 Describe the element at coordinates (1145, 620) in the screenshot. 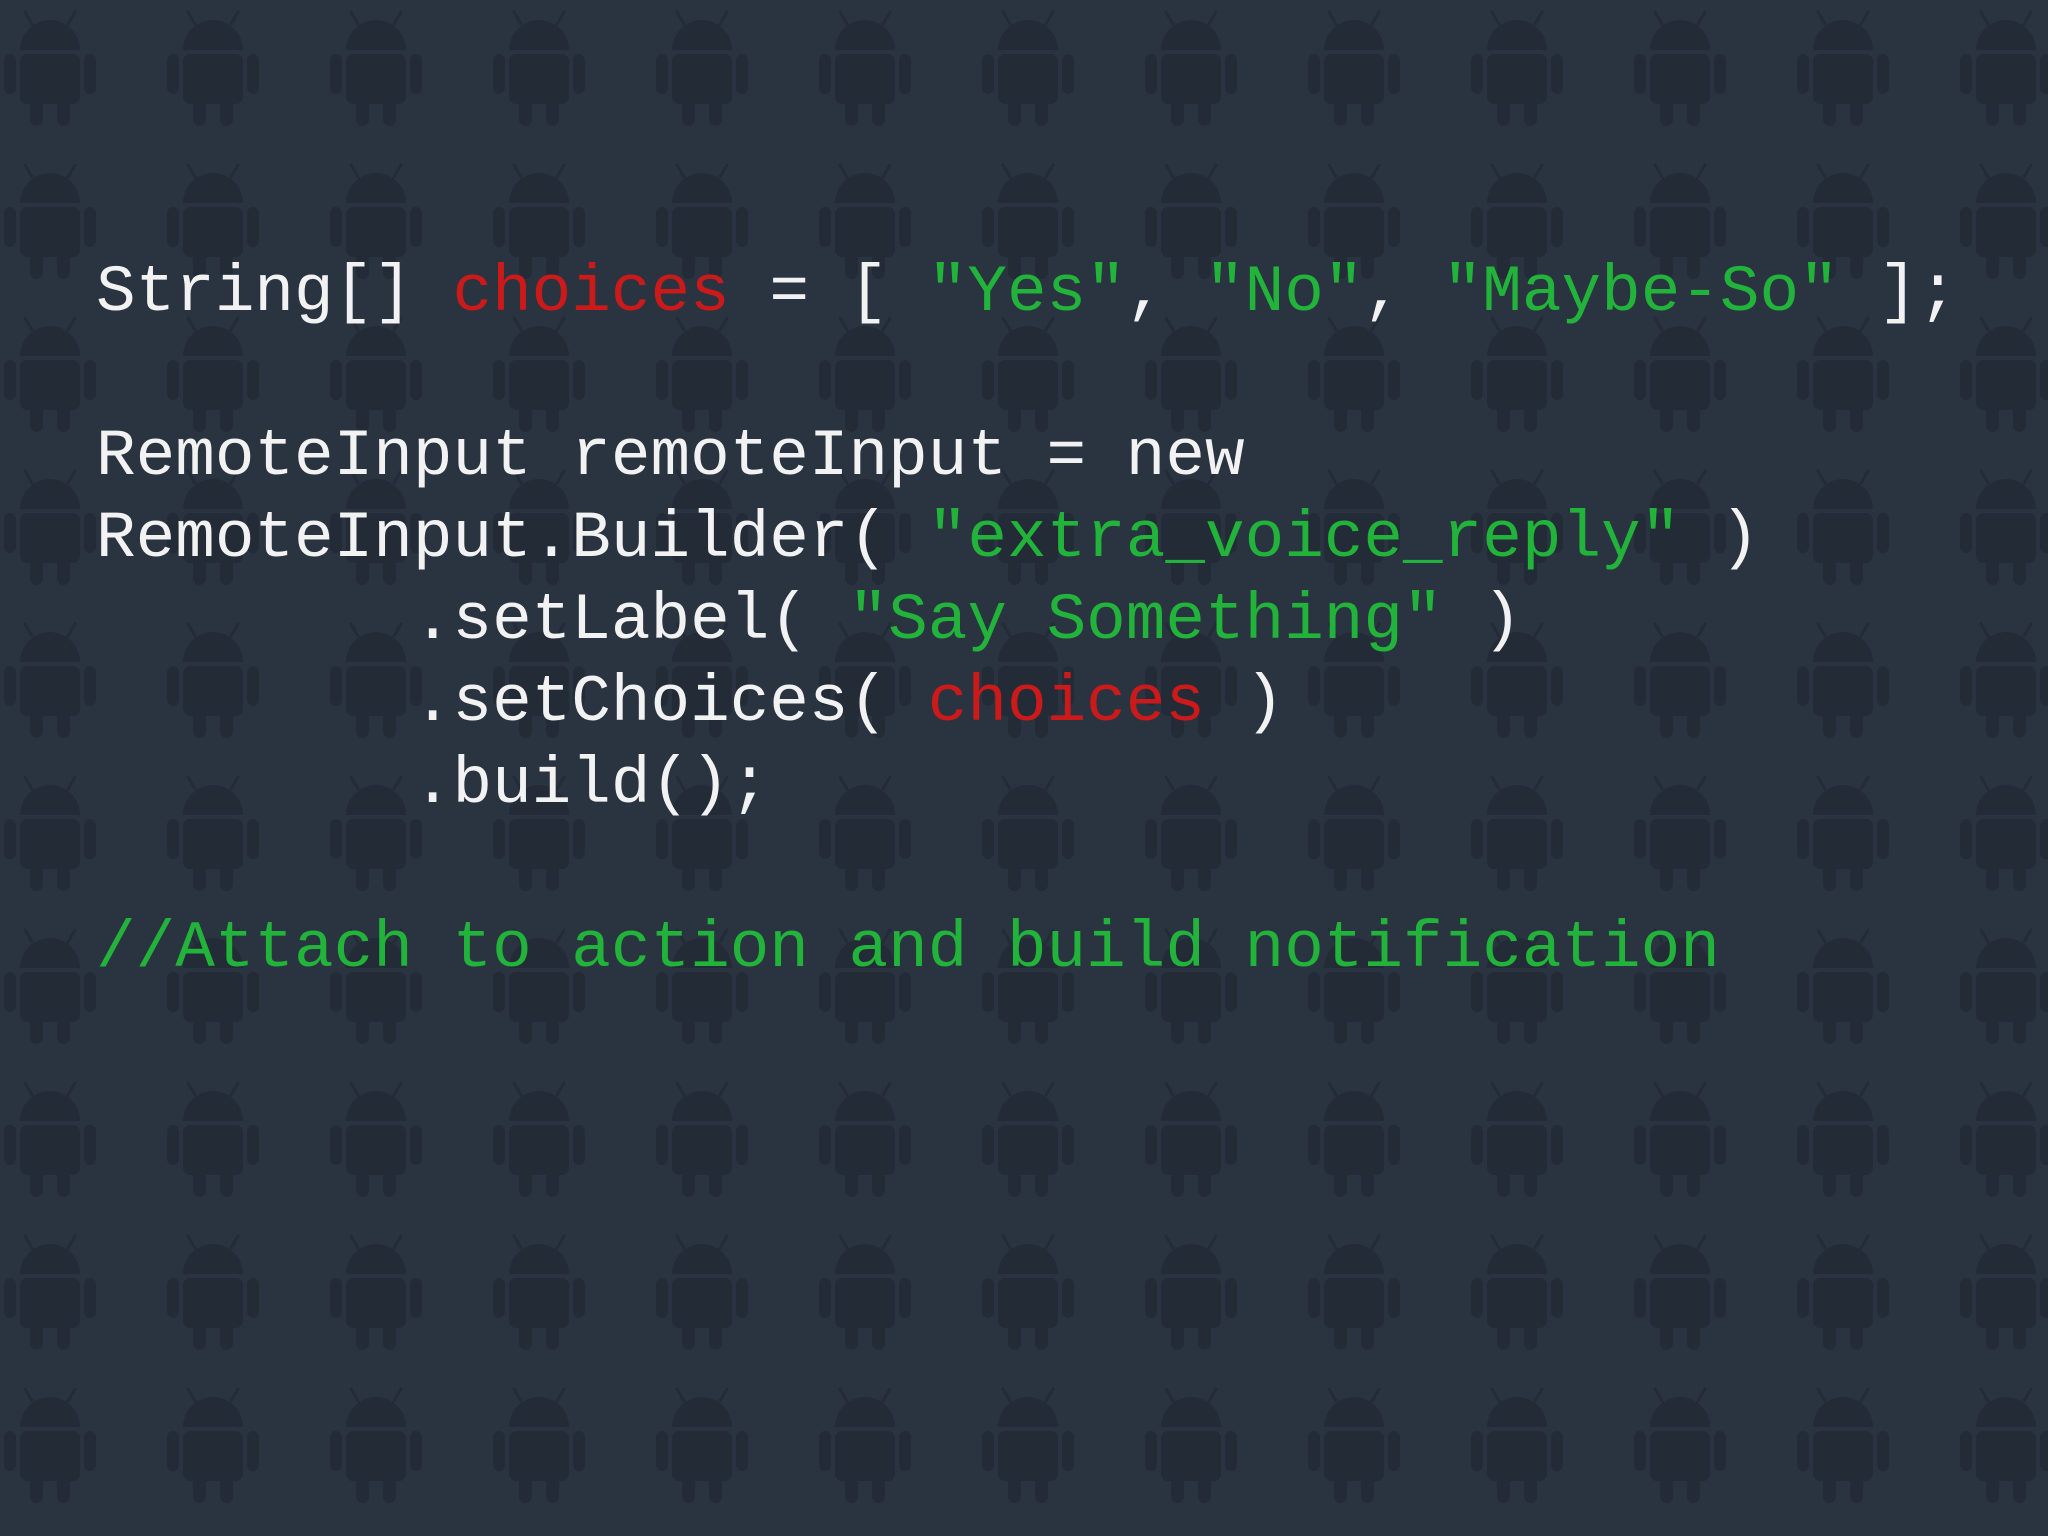

I see `code-token-string: "Say Something"` at that location.